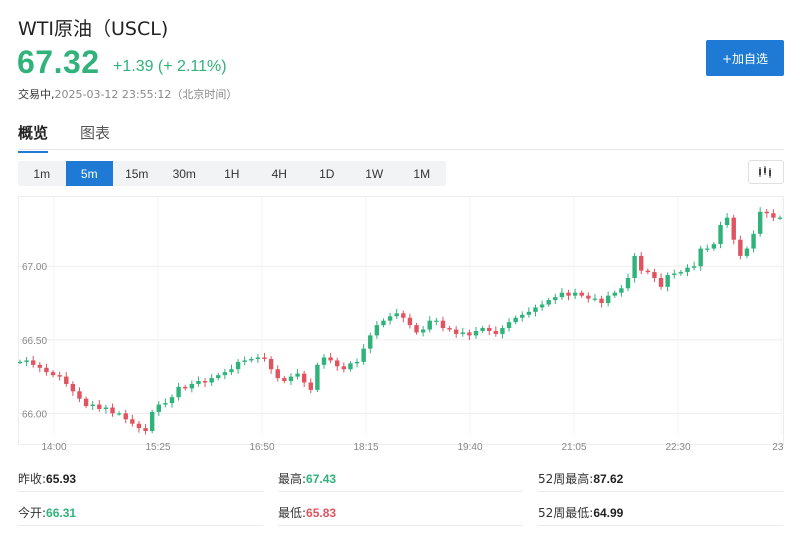  What do you see at coordinates (32, 513) in the screenshot?
I see `stat-label: 今开:` at bounding box center [32, 513].